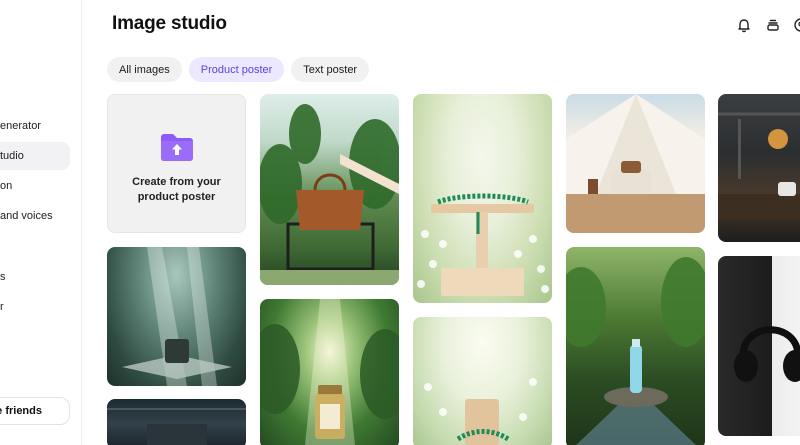  I want to click on sidebar-item-voices: and voices, so click(35, 216).